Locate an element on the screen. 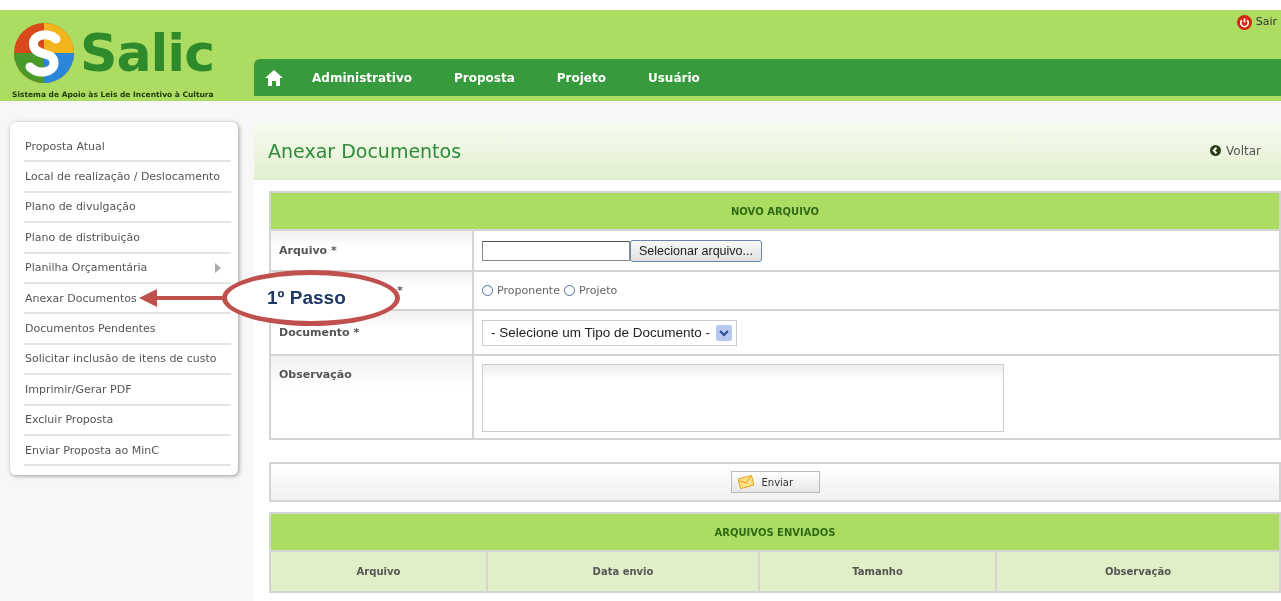 Image resolution: width=1281 pixels, height=601 pixels. section-heading: NOVO ARQUIVO is located at coordinates (775, 211).